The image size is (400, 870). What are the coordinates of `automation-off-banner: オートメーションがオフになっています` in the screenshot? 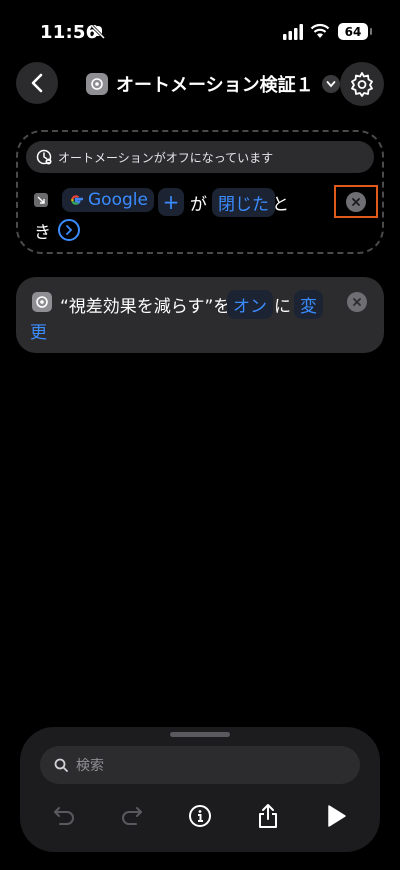 It's located at (200, 157).